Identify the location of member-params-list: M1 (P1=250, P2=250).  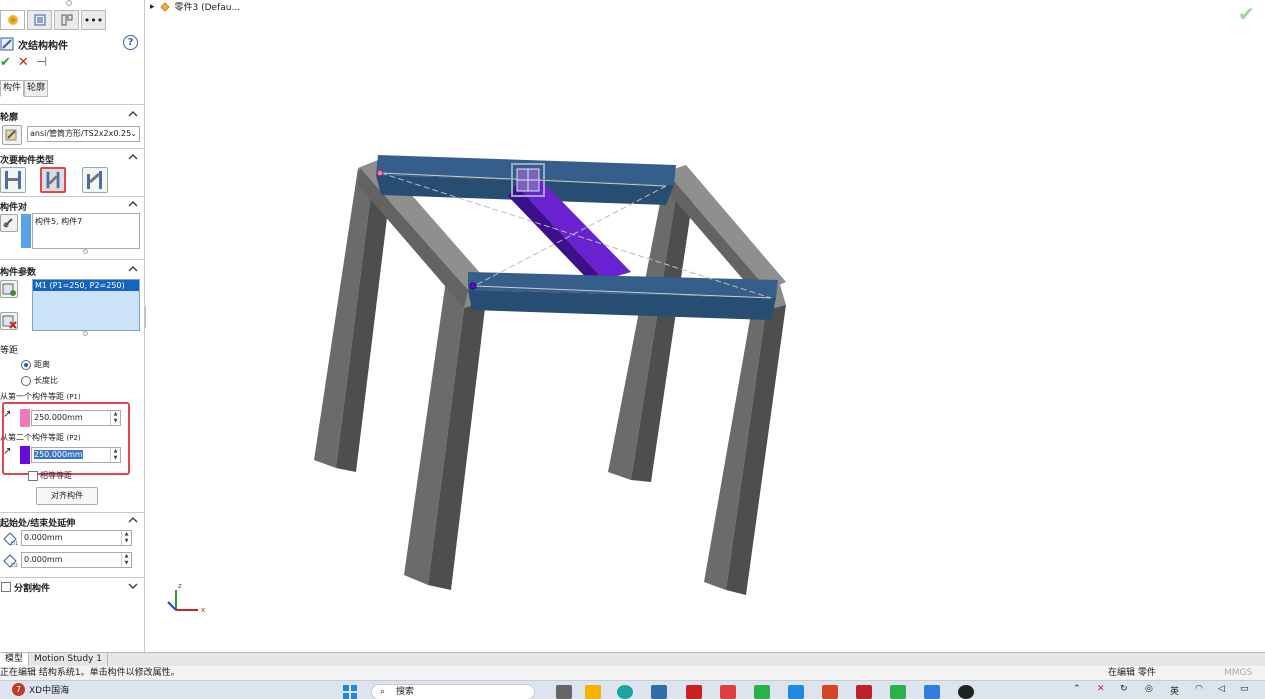
(86, 305).